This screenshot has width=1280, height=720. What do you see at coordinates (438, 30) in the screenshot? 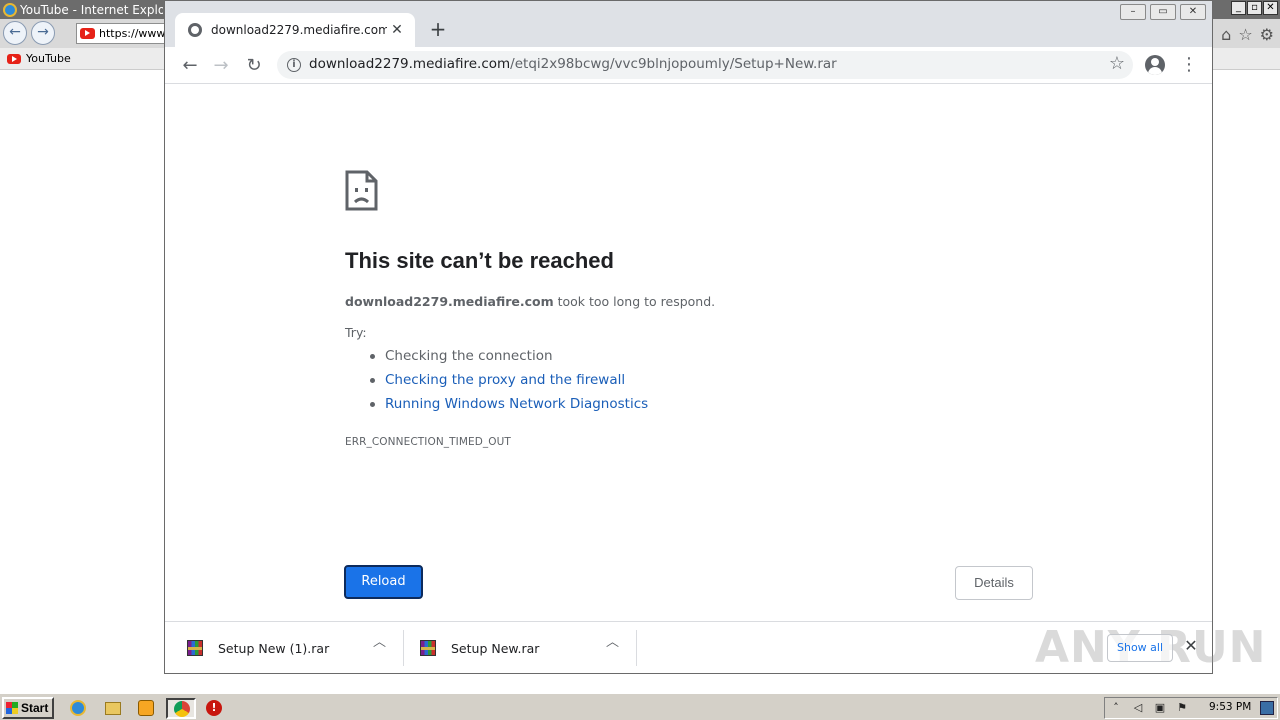
I see `new-tab-button: +` at bounding box center [438, 30].